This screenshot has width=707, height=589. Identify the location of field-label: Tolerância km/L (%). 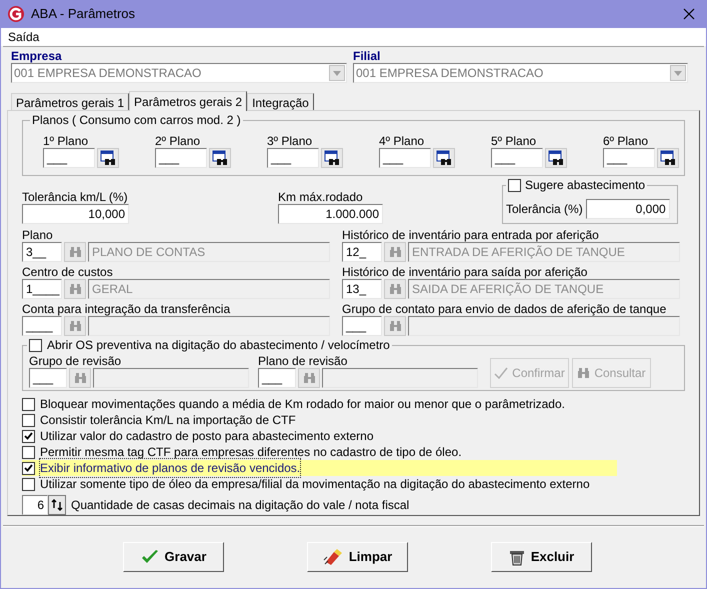
(75, 197).